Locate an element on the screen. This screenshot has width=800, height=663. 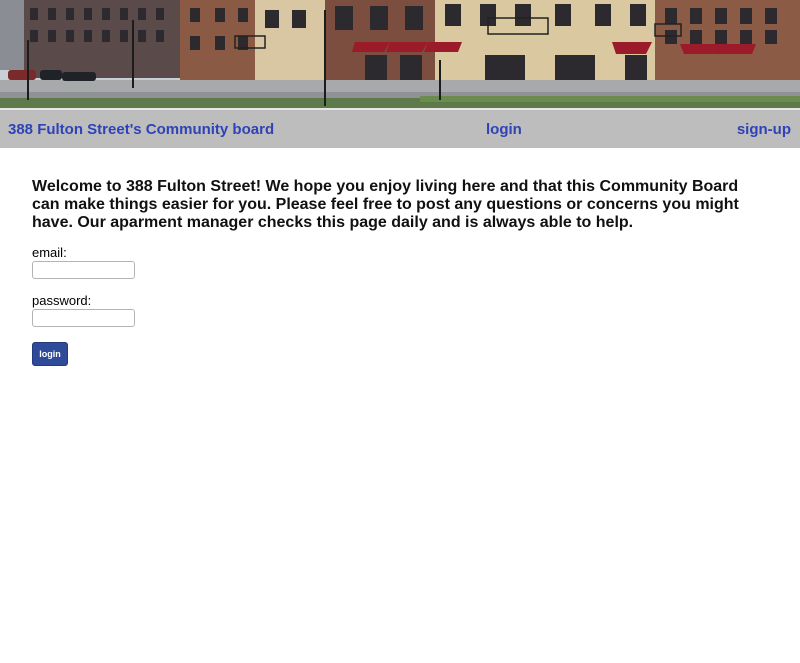
password-input is located at coordinates (83, 318).